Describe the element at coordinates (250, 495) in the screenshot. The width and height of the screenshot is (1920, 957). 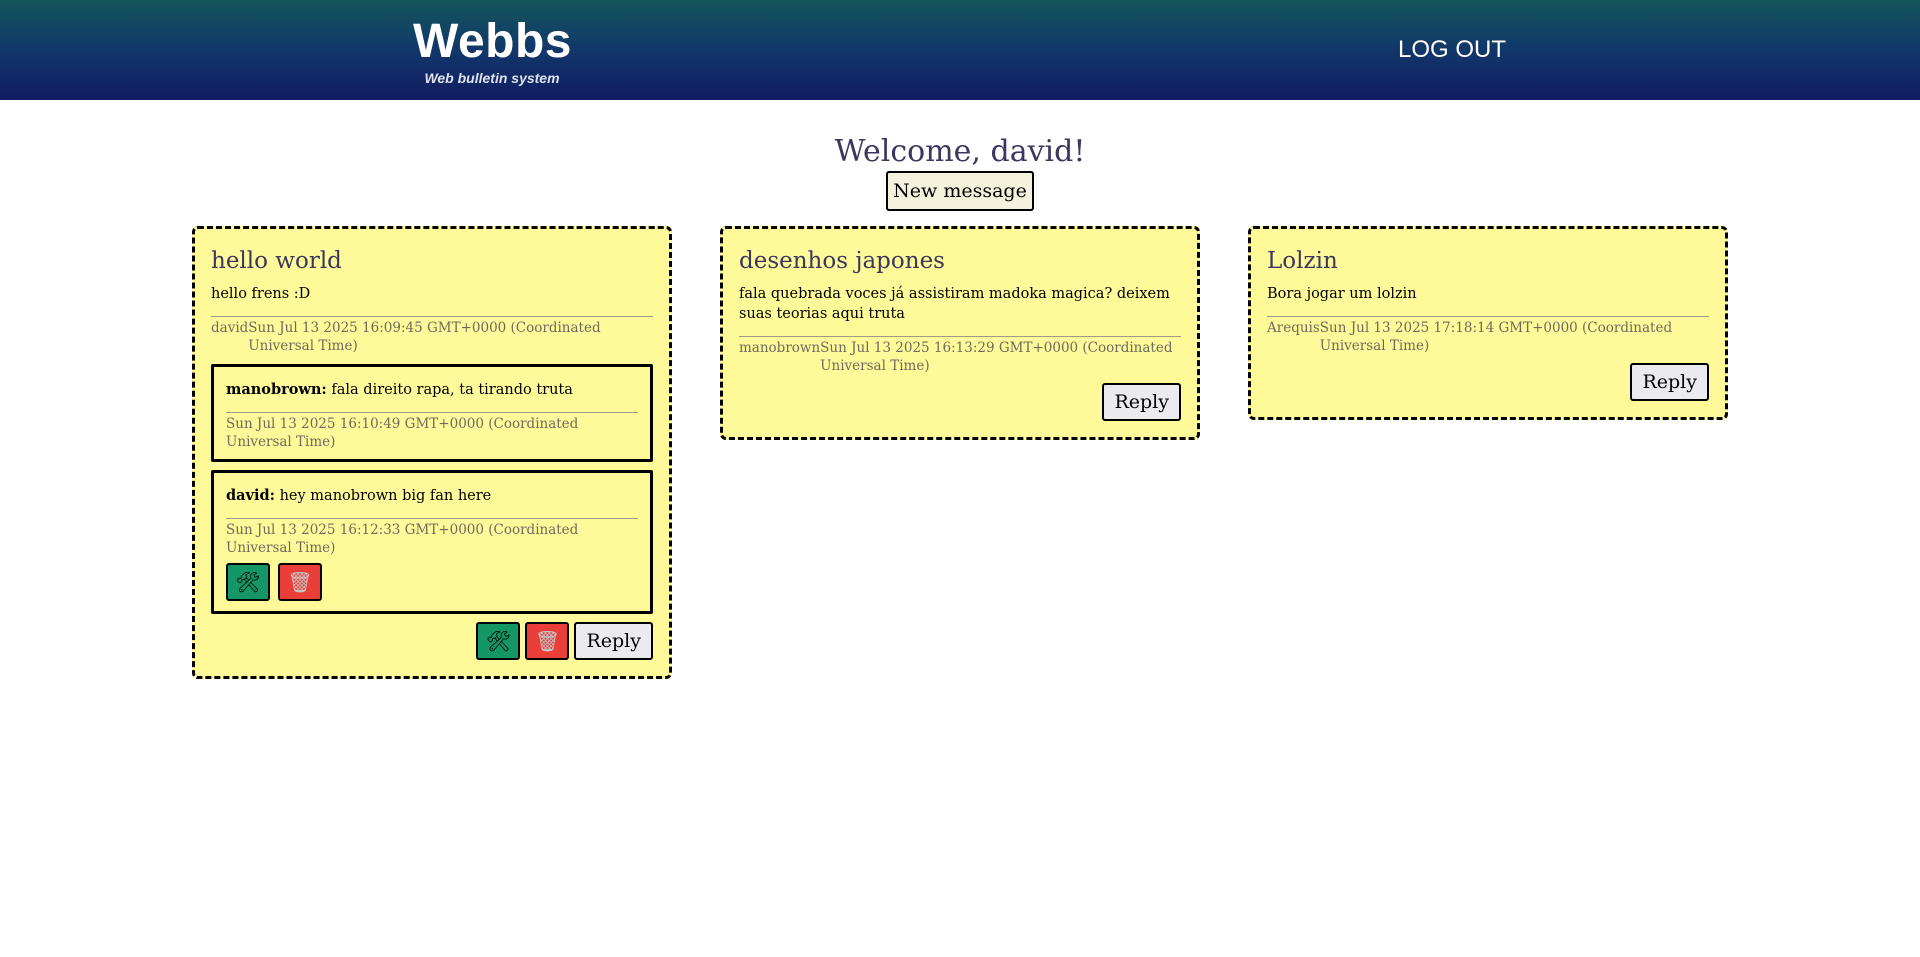
I see `reply-author: david:` at that location.